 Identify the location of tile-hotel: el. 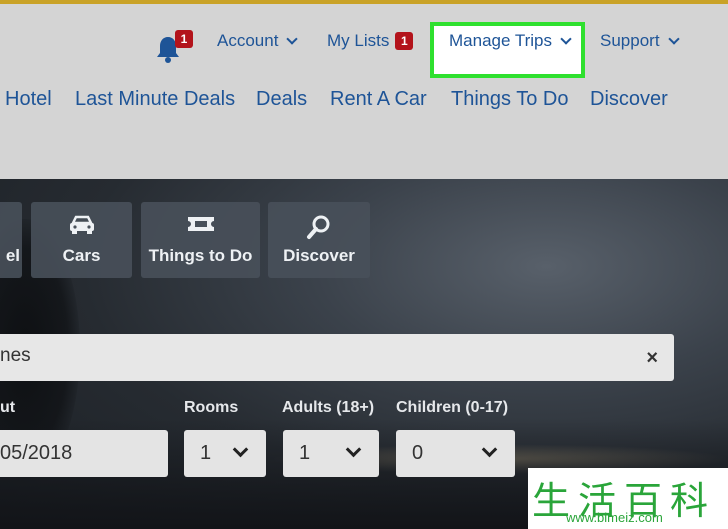
(11, 240).